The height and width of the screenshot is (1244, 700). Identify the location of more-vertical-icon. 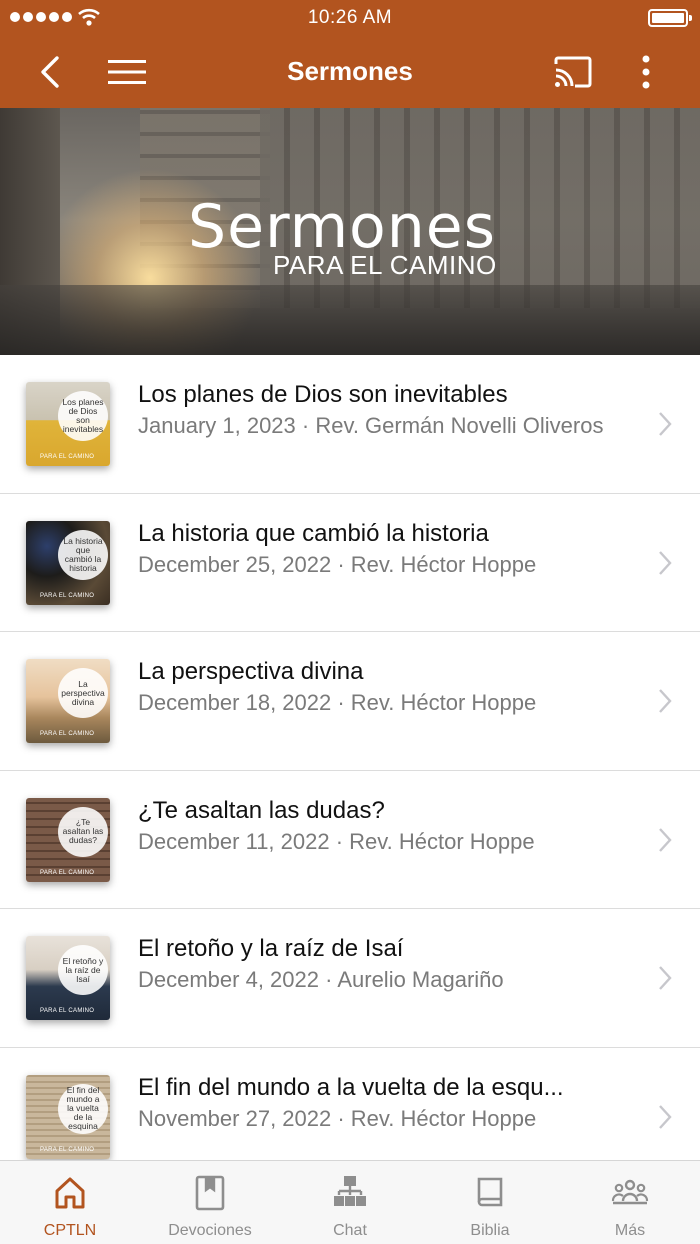
(646, 72).